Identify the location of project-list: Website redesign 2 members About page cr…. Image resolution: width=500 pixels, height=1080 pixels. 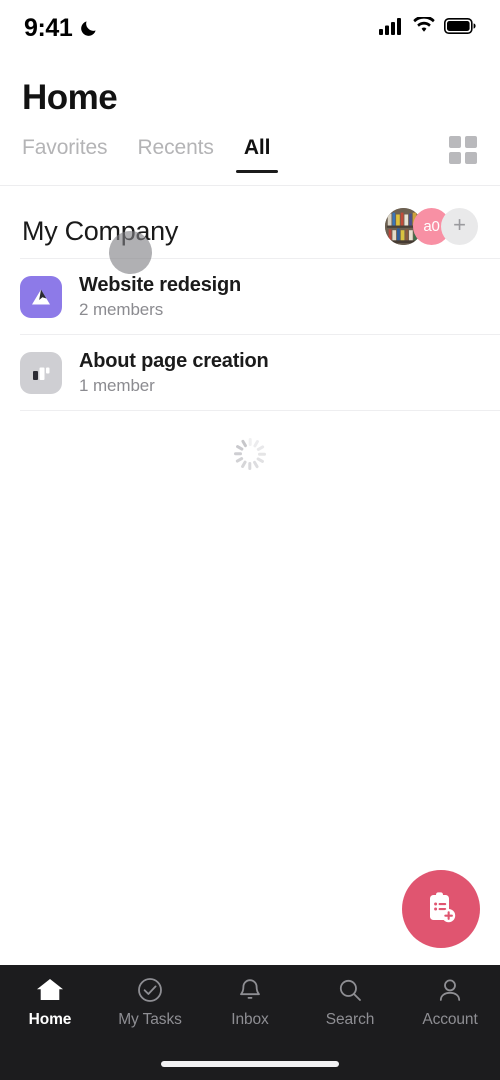
(250, 334).